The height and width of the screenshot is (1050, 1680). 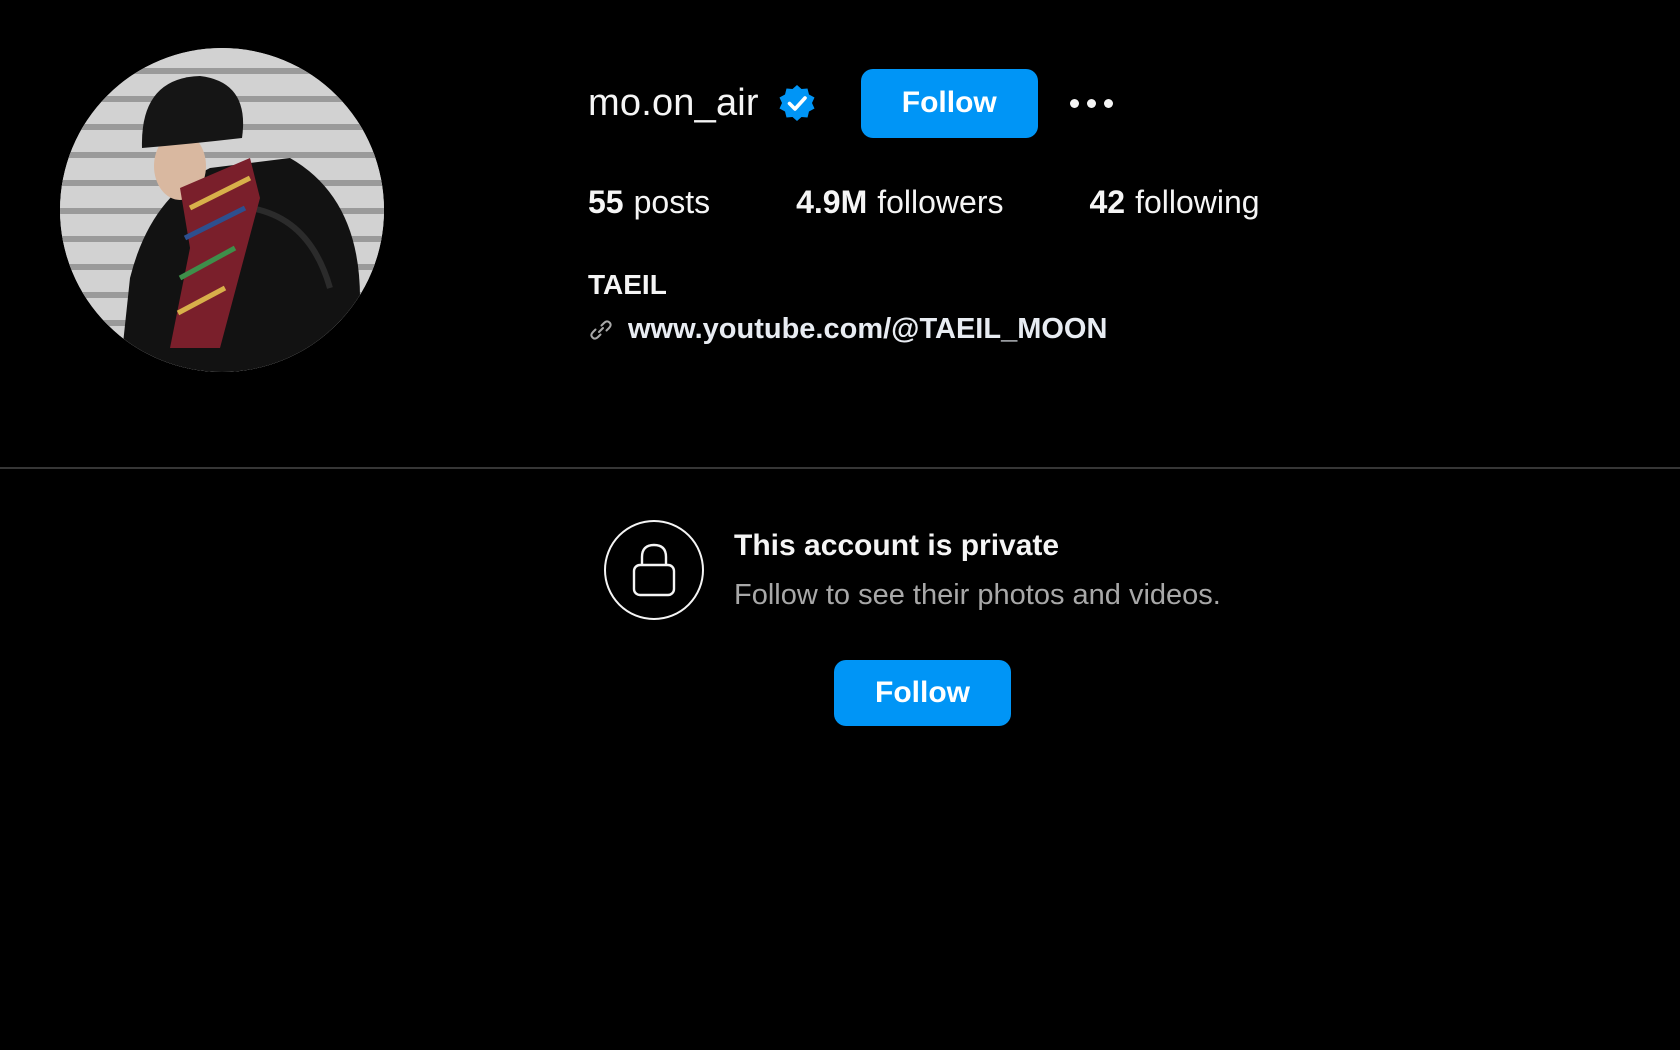 What do you see at coordinates (606, 202) in the screenshot?
I see `posts-count: 55` at bounding box center [606, 202].